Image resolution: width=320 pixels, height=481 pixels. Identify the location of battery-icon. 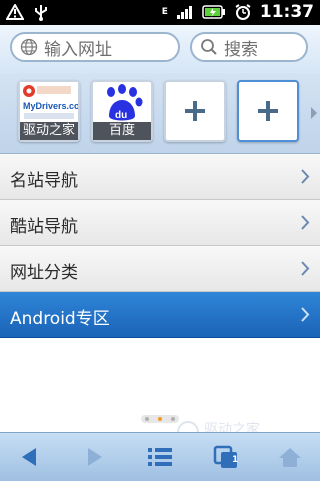
(213, 12).